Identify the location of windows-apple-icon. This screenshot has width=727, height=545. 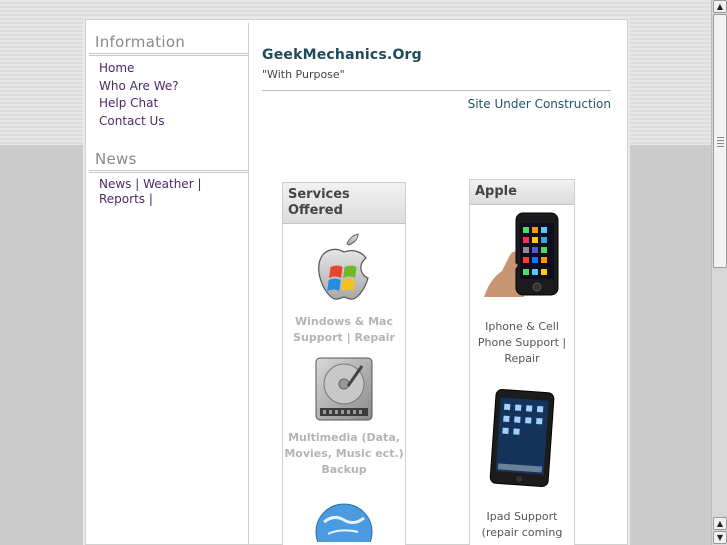
(344, 268).